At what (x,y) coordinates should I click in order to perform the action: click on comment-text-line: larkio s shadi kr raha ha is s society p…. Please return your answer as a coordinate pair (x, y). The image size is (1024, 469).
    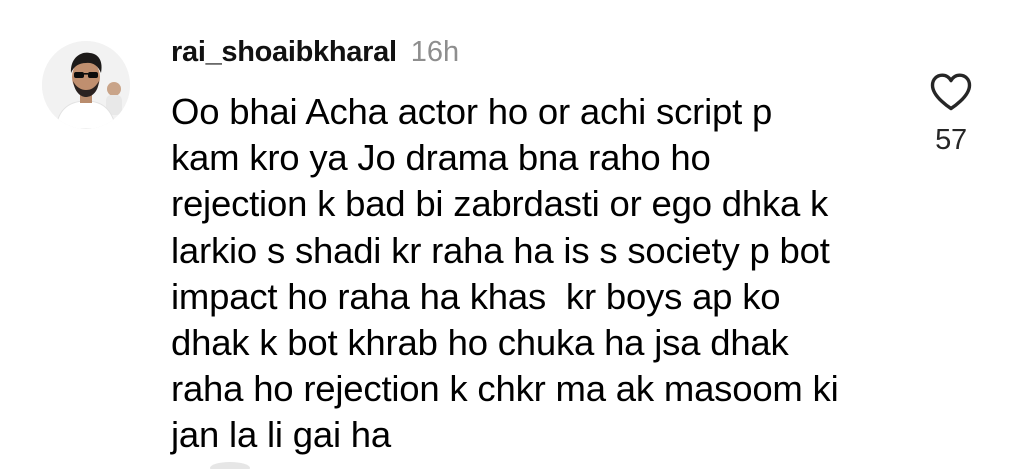
    Looking at the image, I should click on (500, 250).